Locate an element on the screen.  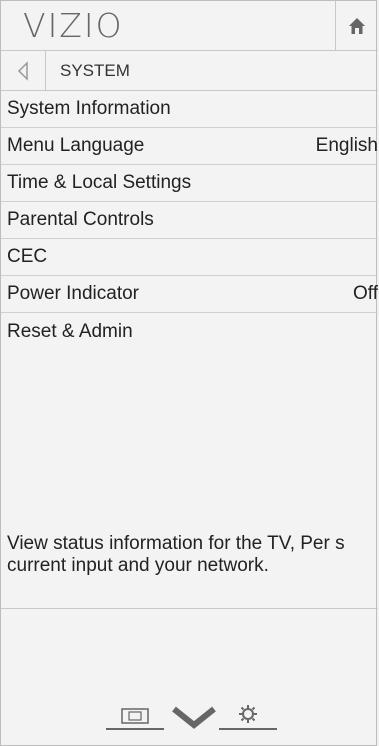
back-button is located at coordinates (23, 70).